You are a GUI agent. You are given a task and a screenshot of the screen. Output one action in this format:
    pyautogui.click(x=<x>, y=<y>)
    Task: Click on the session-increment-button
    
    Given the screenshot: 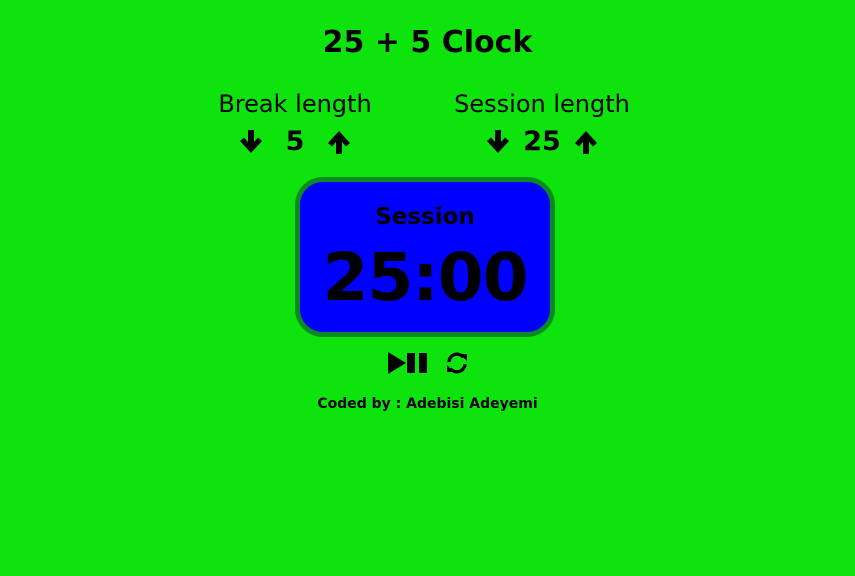 What is the action you would take?
    pyautogui.click(x=586, y=142)
    